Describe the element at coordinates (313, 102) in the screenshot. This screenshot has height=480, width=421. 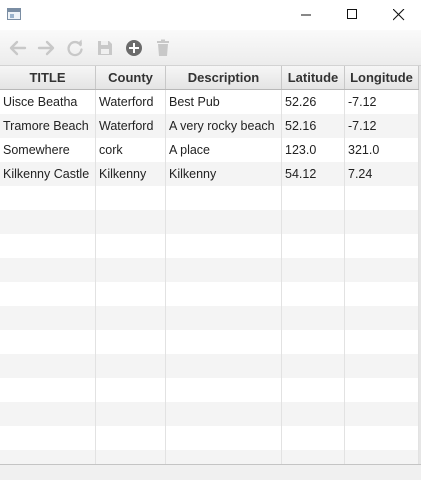
I see `table-cell: 52.26` at that location.